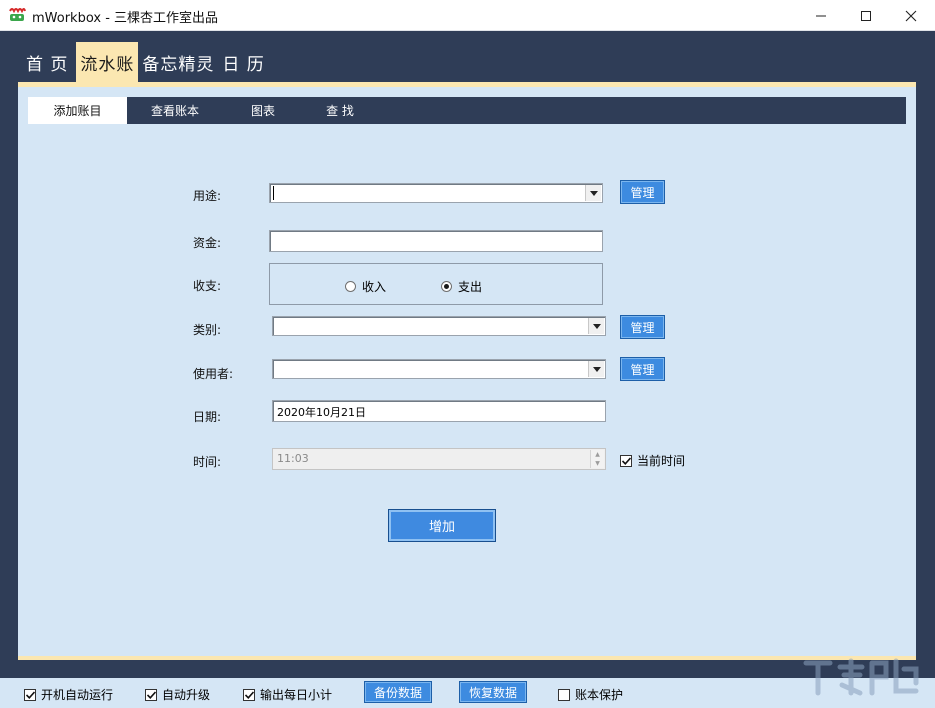 Image resolution: width=935 pixels, height=708 pixels. I want to click on current-time-checkbox-box, so click(626, 461).